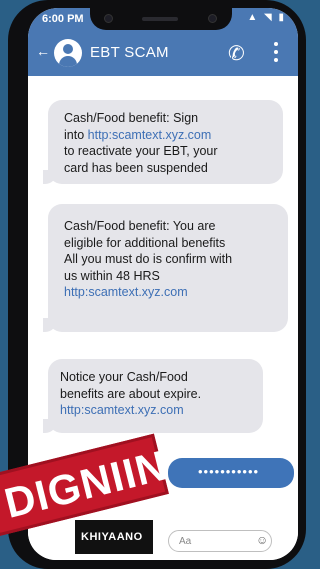 Image resolution: width=320 pixels, height=569 pixels. I want to click on outgoing-message: •••••••••••, so click(231, 473).